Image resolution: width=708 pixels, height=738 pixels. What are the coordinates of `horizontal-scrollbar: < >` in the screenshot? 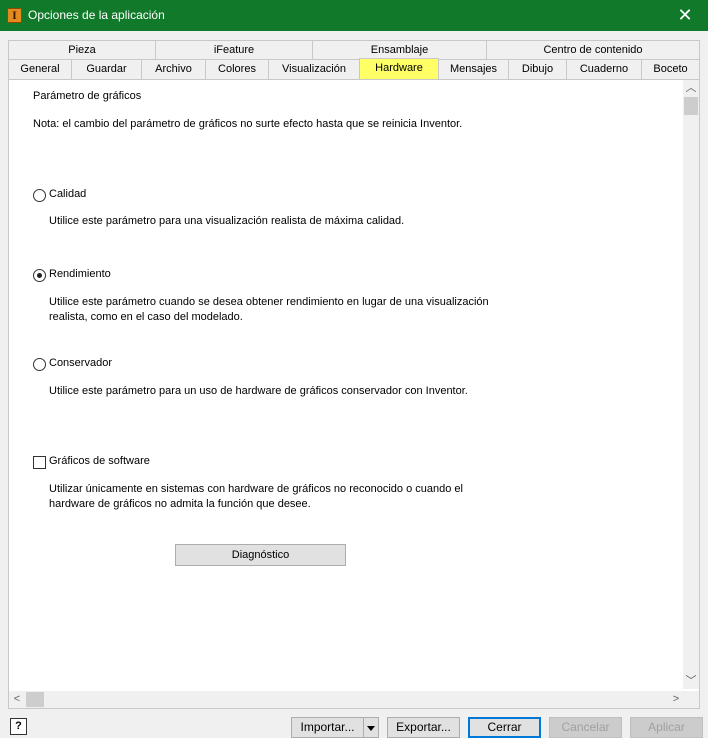 It's located at (346, 699).